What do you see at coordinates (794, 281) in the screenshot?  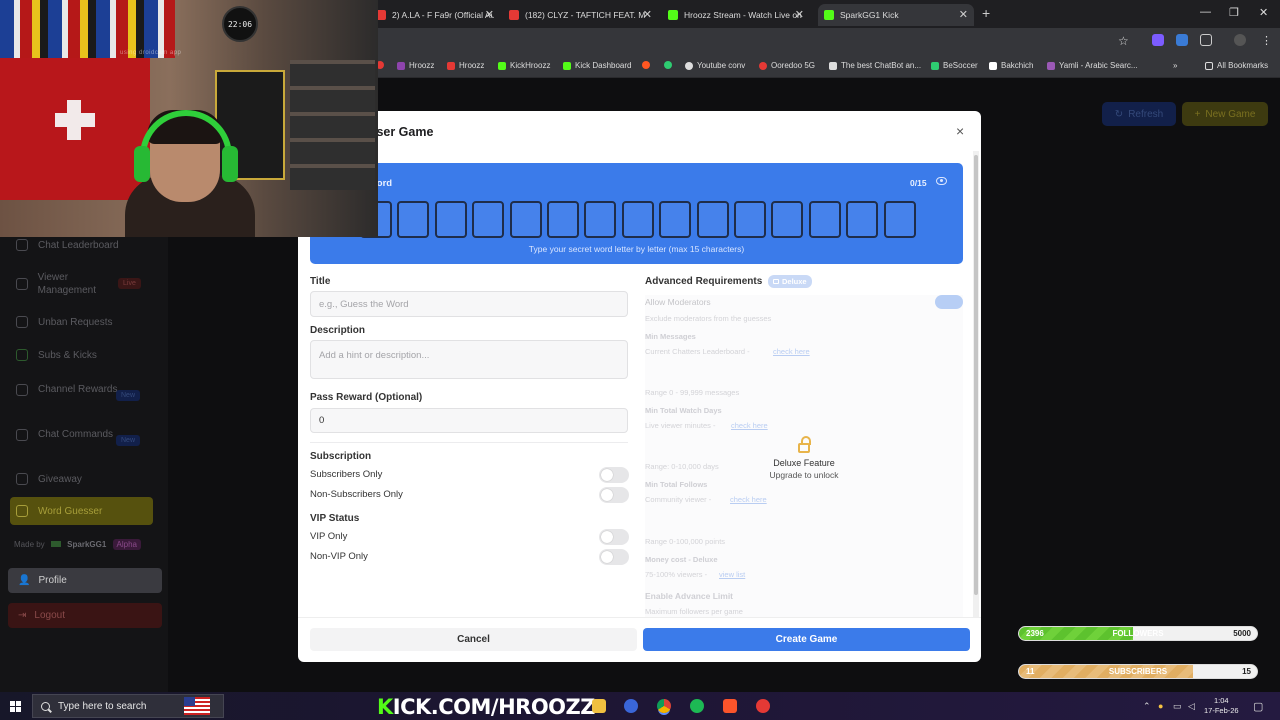 I see `deluxe-badge-label: Deluxe` at bounding box center [794, 281].